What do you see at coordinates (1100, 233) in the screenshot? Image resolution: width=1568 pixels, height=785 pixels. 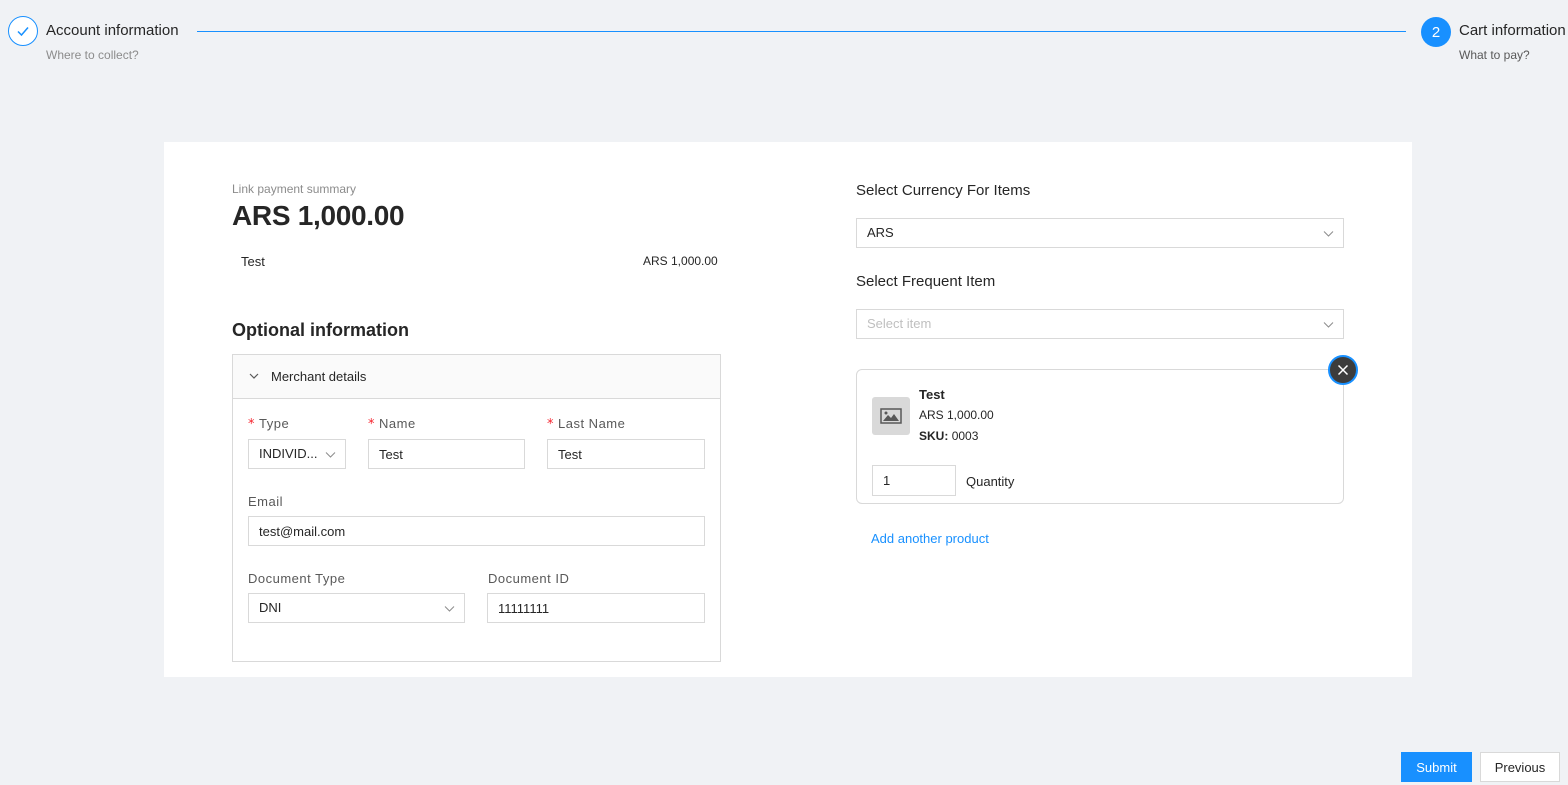 I see `currency-select: ARS` at bounding box center [1100, 233].